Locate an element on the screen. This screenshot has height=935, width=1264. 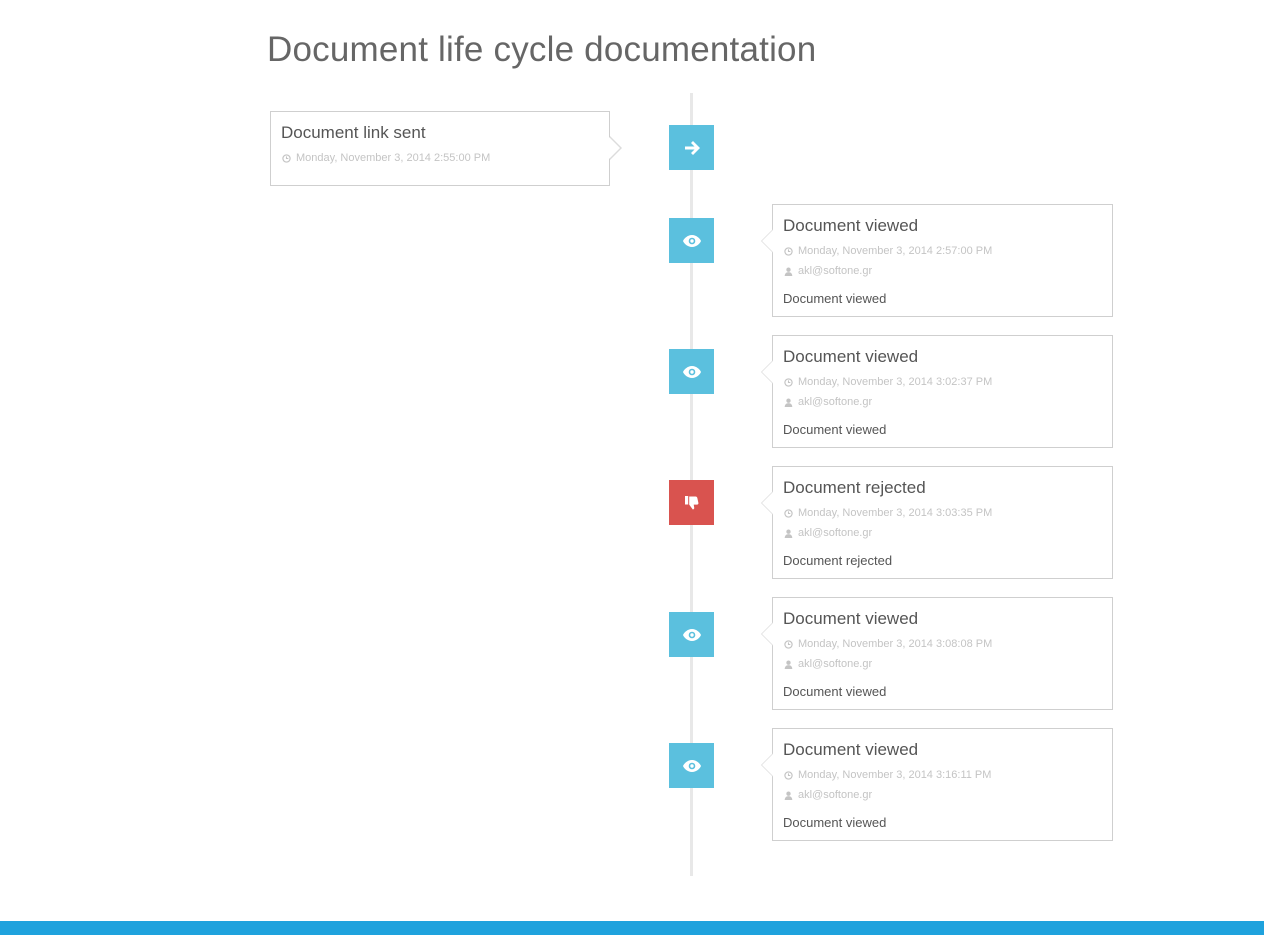
event-timestamp: Monday, November 3, 2014 2:57:00 PM is located at coordinates (888, 251).